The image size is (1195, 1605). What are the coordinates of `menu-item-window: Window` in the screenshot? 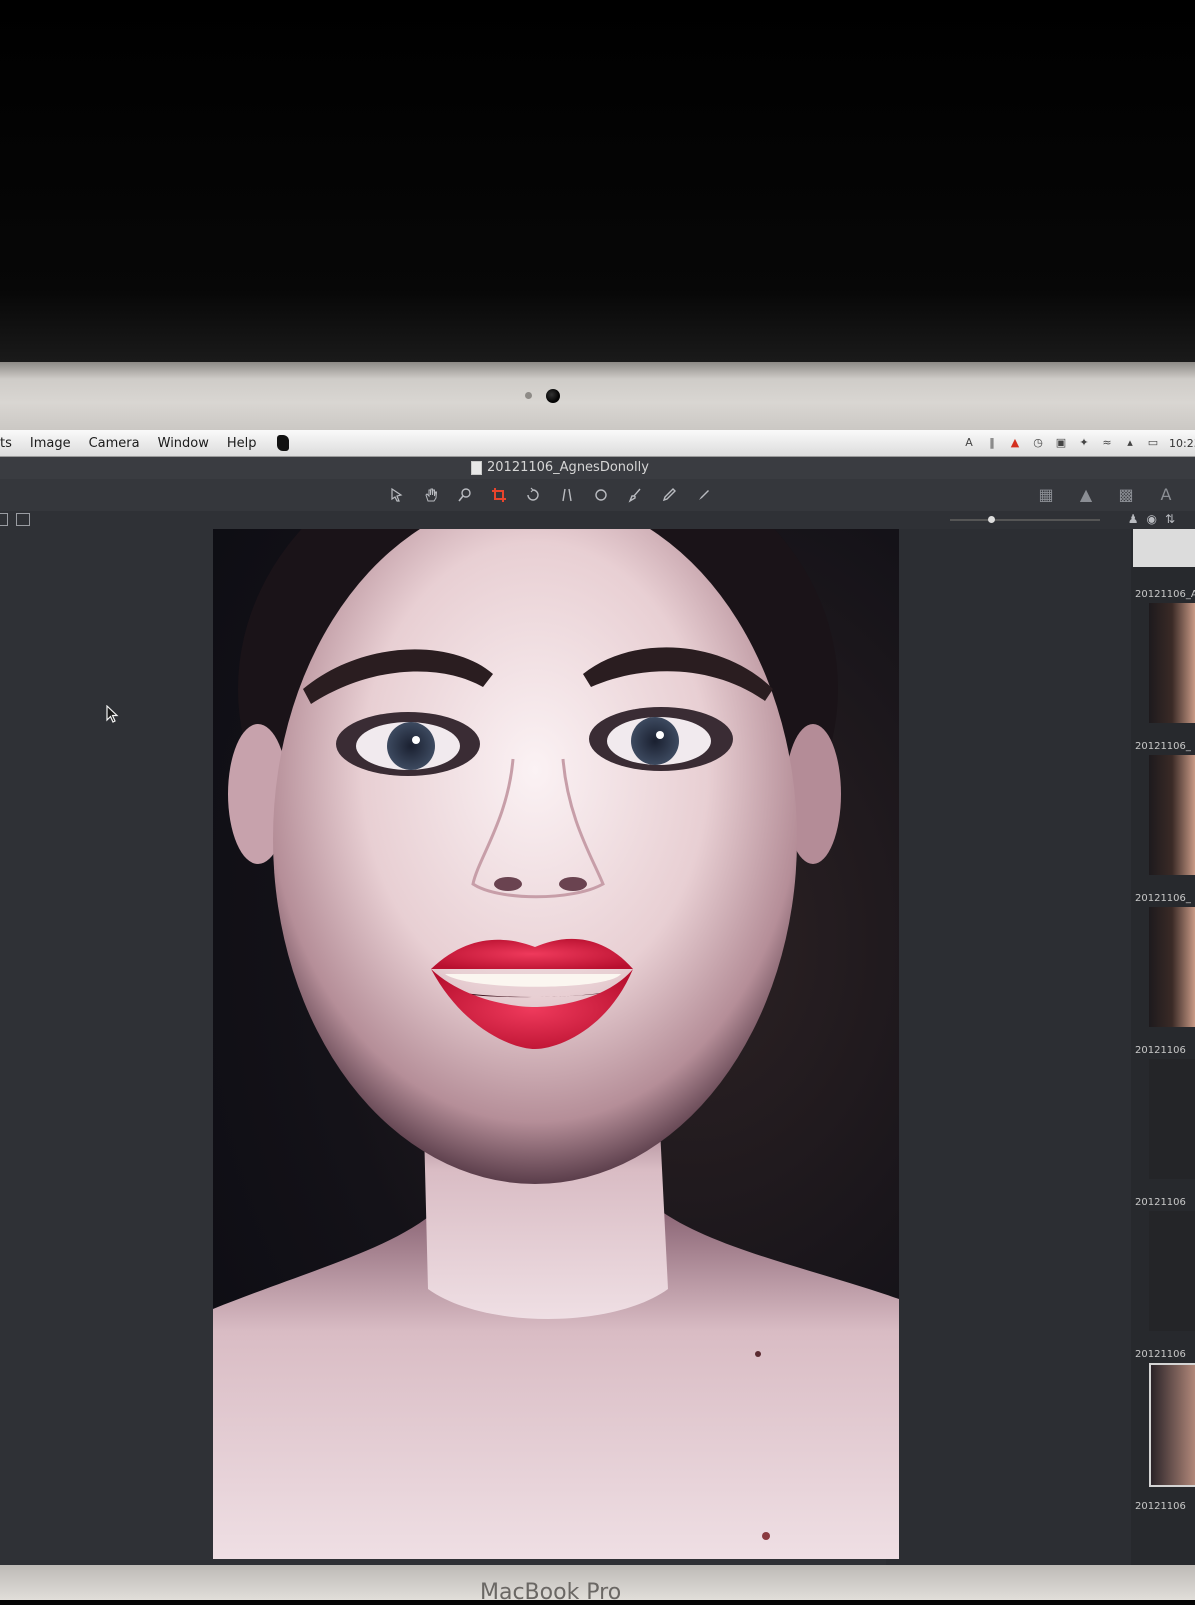 It's located at (183, 443).